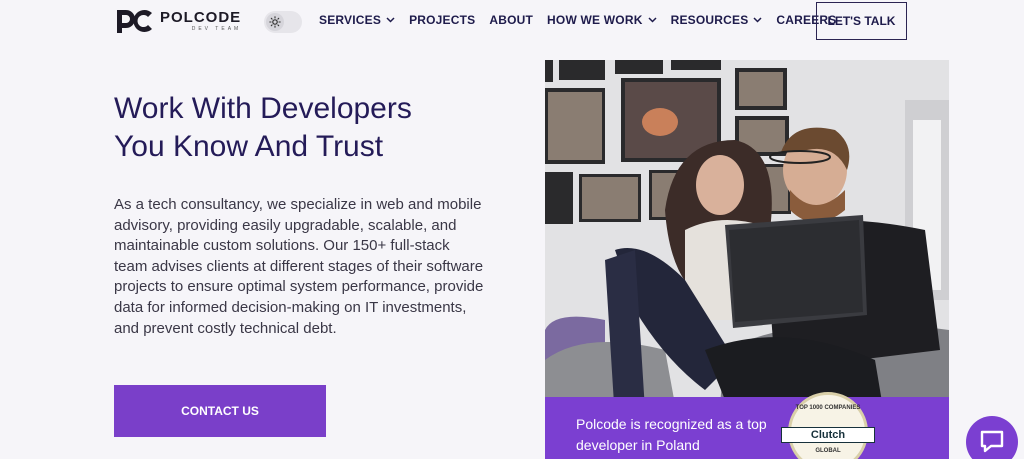  I want to click on nav-item-label: ABOUT, so click(511, 20).